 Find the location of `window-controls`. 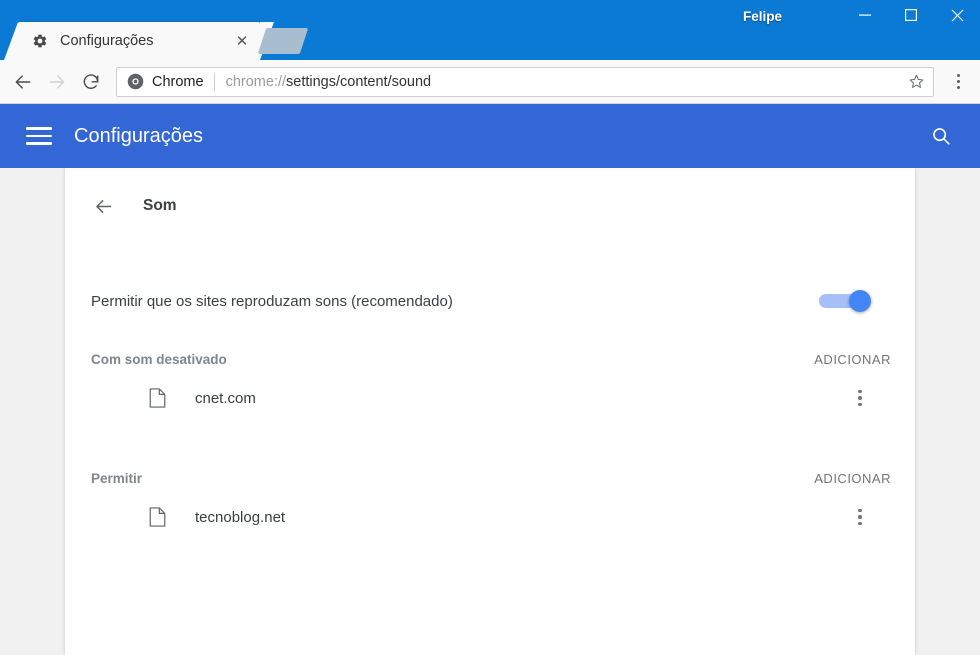

window-controls is located at coordinates (911, 15).